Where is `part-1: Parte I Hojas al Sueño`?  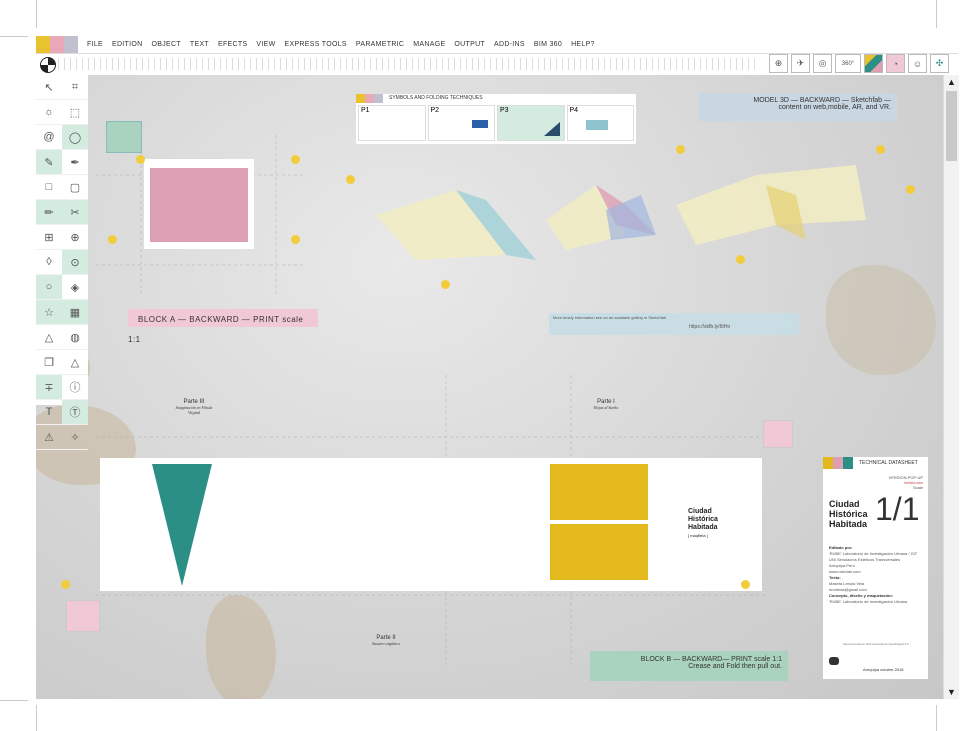
part-1: Parte I Hojas al Sueño is located at coordinates (606, 404).